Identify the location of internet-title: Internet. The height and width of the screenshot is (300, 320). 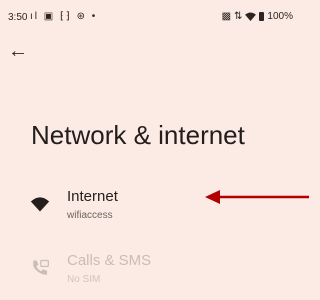
(92, 196).